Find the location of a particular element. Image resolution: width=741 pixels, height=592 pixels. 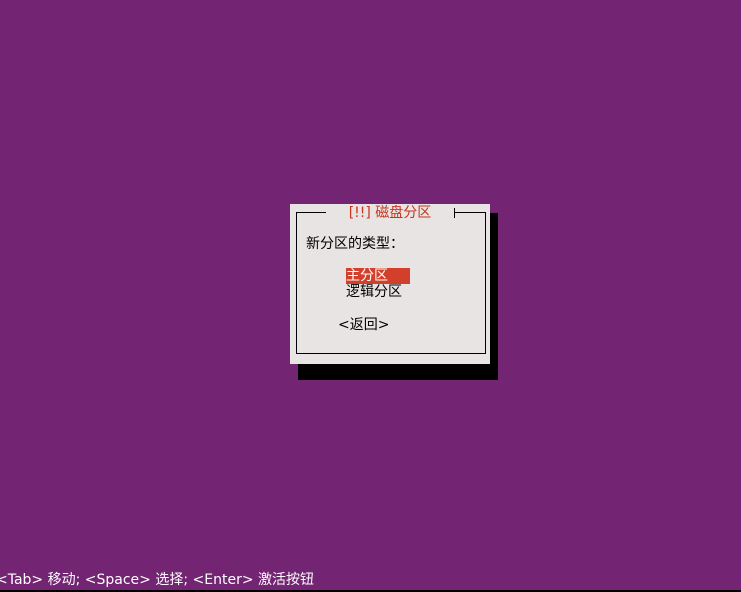

partition-type-dialog: [!!] 磁盘分区 新分区的类型： 主分区 逻辑分区 <返回> is located at coordinates (390, 284).